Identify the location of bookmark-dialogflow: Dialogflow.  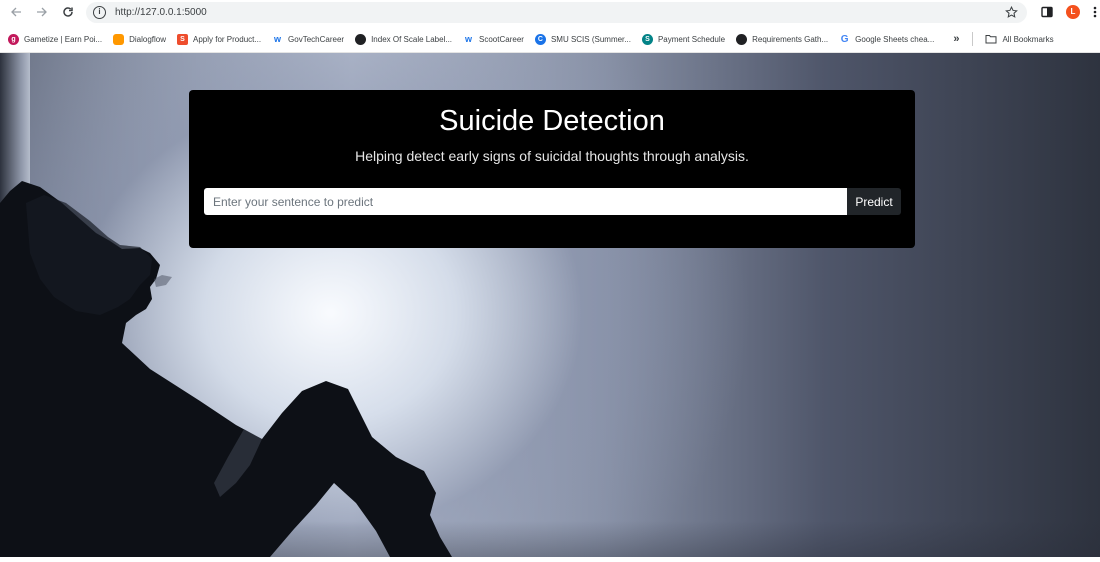
(139, 39).